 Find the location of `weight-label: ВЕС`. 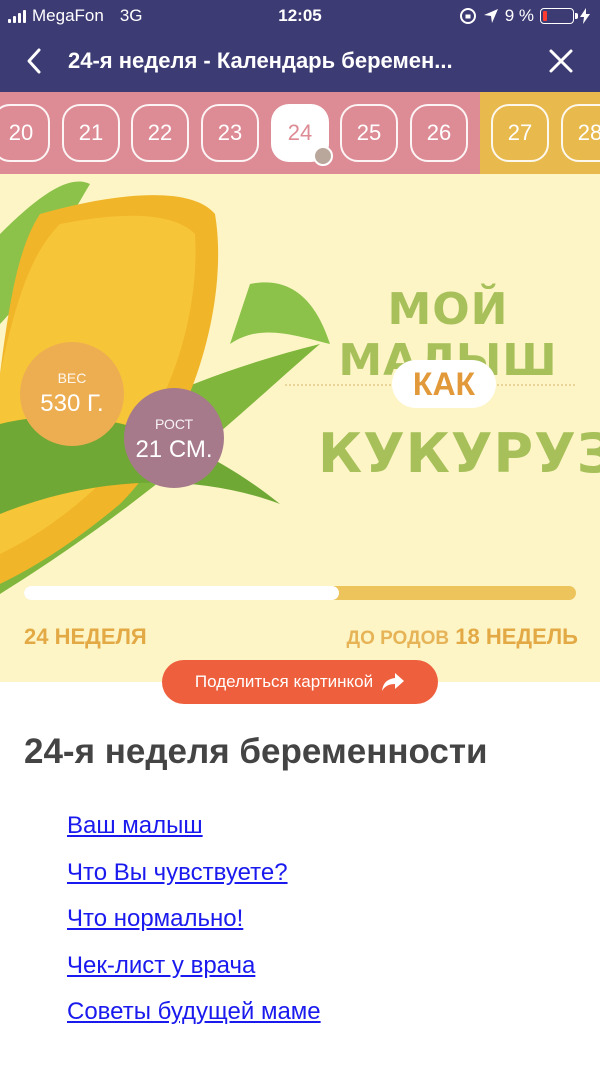

weight-label: ВЕС is located at coordinates (72, 378).